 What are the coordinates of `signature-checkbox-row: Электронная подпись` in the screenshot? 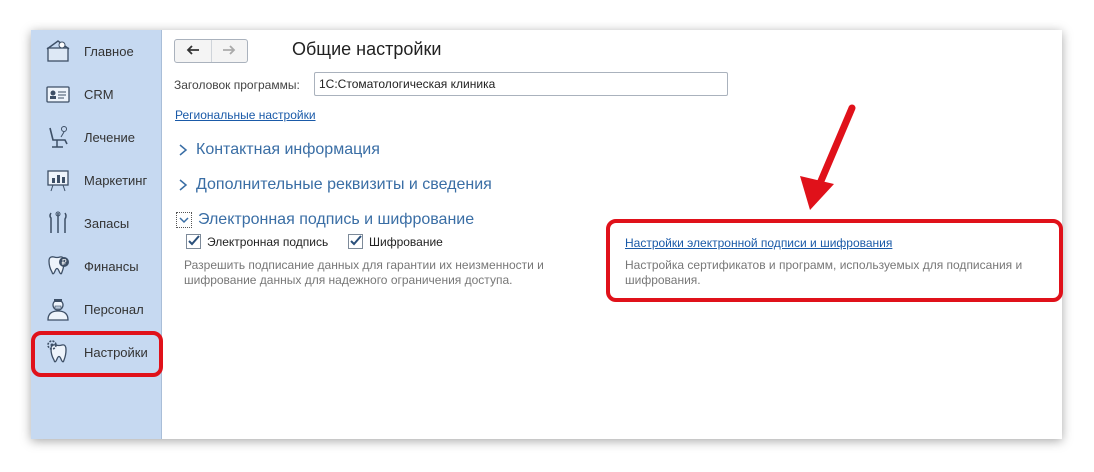 It's located at (257, 241).